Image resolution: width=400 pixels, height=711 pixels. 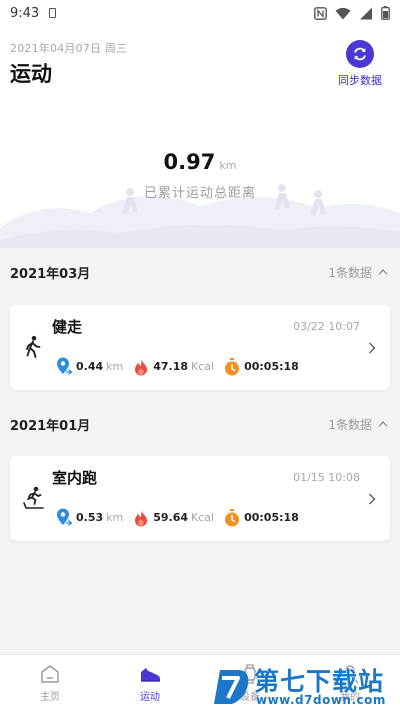 What do you see at coordinates (50, 426) in the screenshot?
I see `month-title: 2021年01月` at bounding box center [50, 426].